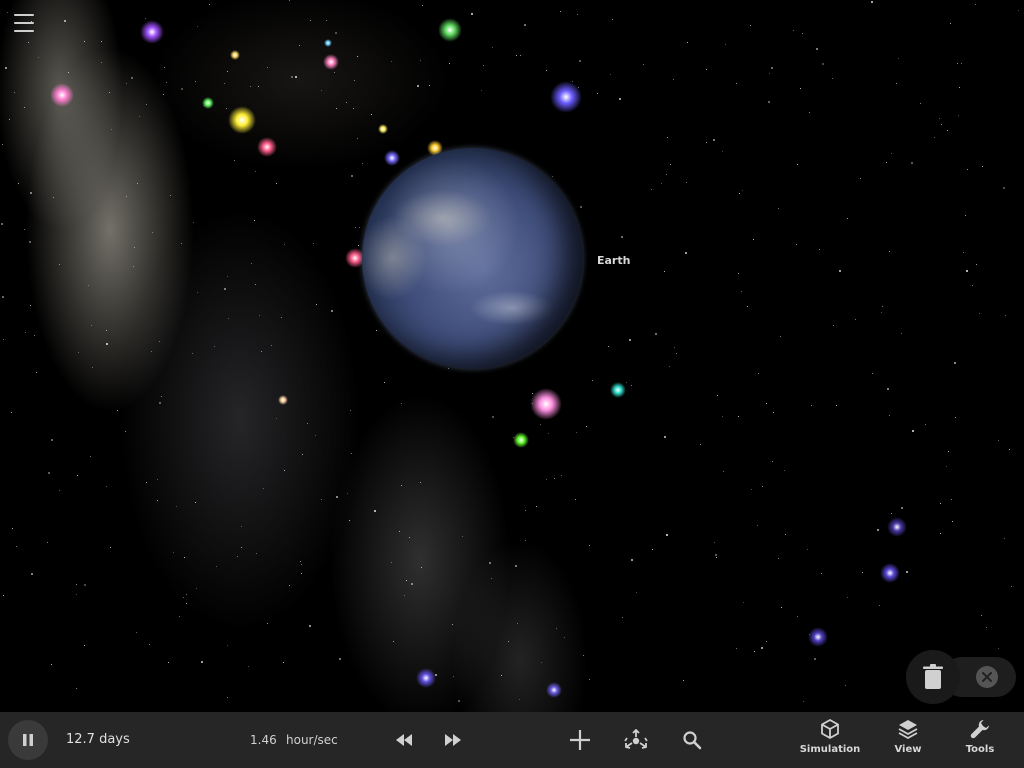  I want to click on pause-icon, so click(28, 740).